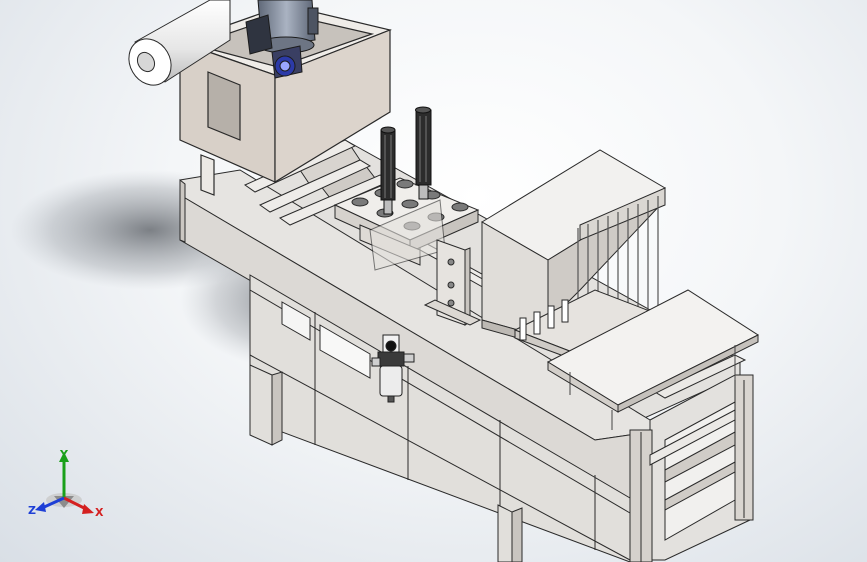  What do you see at coordinates (99, 512) in the screenshot?
I see `x-axis-label: X` at bounding box center [99, 512].